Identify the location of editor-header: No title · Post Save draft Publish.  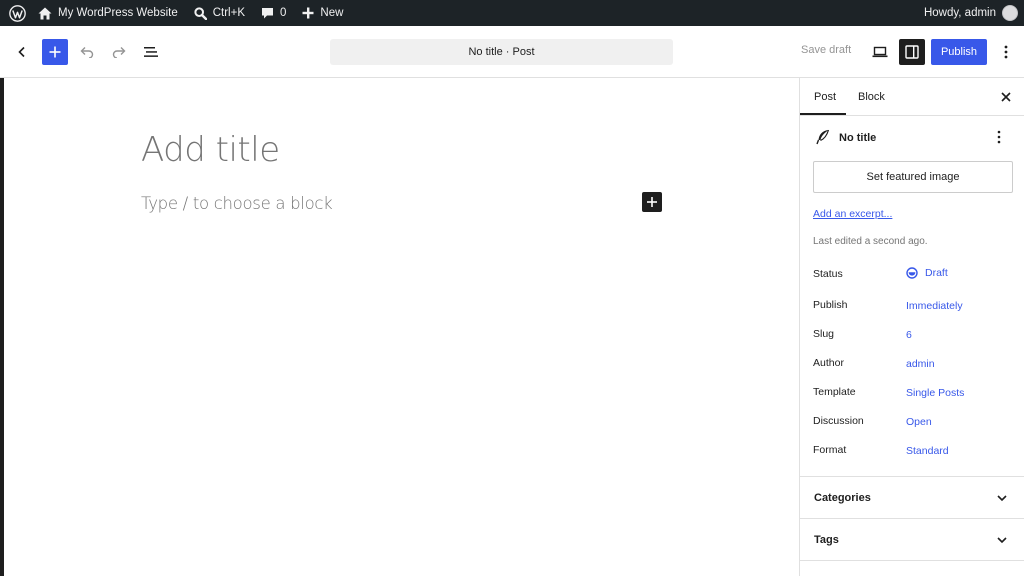
(512, 52).